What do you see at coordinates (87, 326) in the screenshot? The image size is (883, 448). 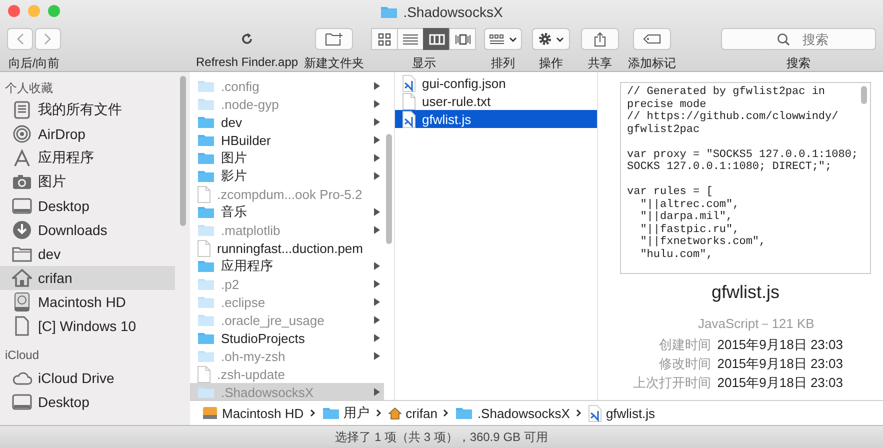 I see `sidebar-item: [C] Windows 10` at bounding box center [87, 326].